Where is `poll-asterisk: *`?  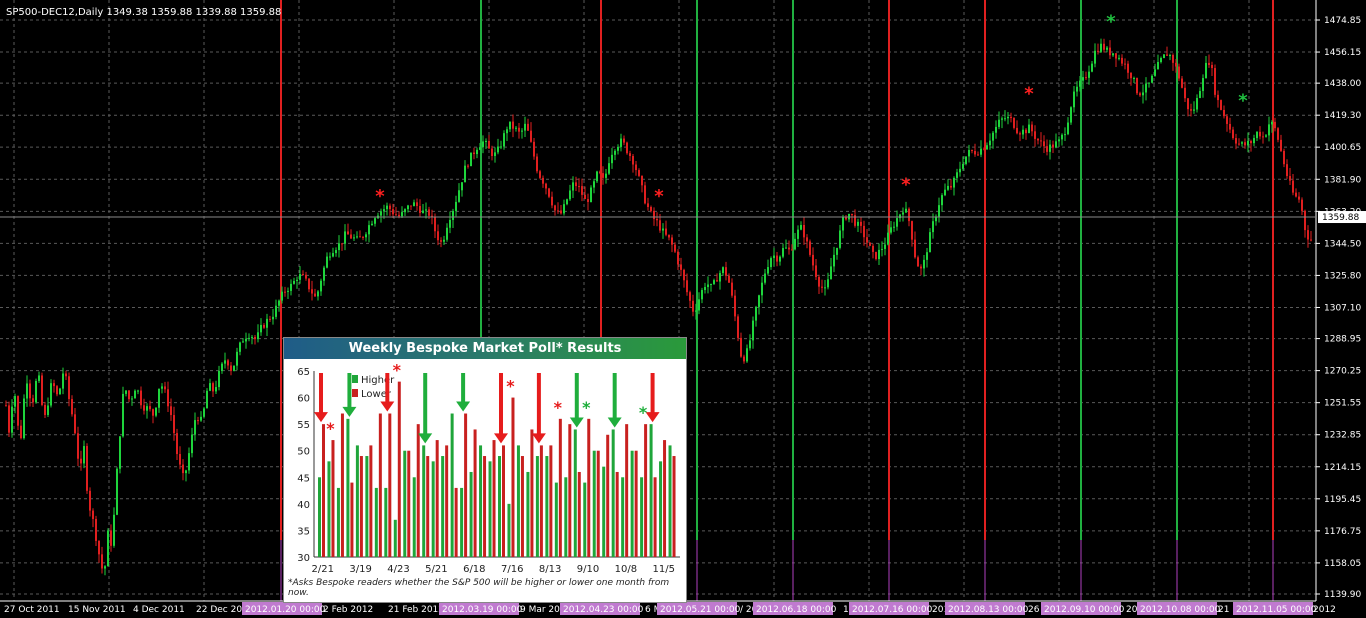
poll-asterisk: * is located at coordinates (397, 370).